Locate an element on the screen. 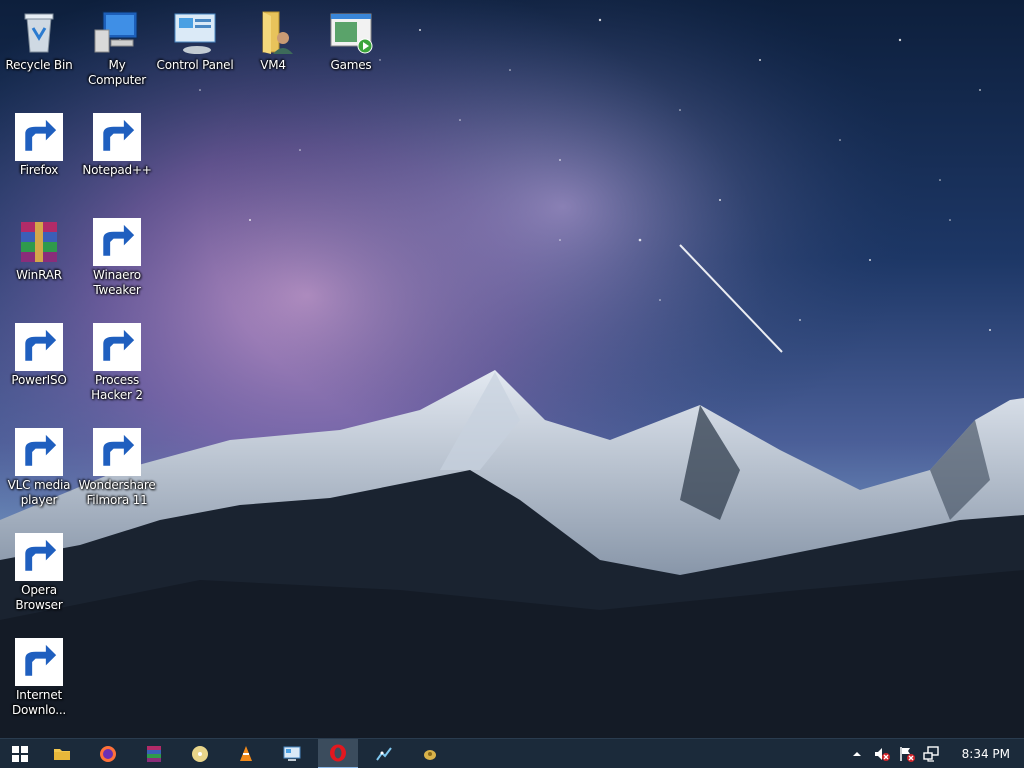 The height and width of the screenshot is (768, 1024). taskbar-control-panel is located at coordinates (292, 753).